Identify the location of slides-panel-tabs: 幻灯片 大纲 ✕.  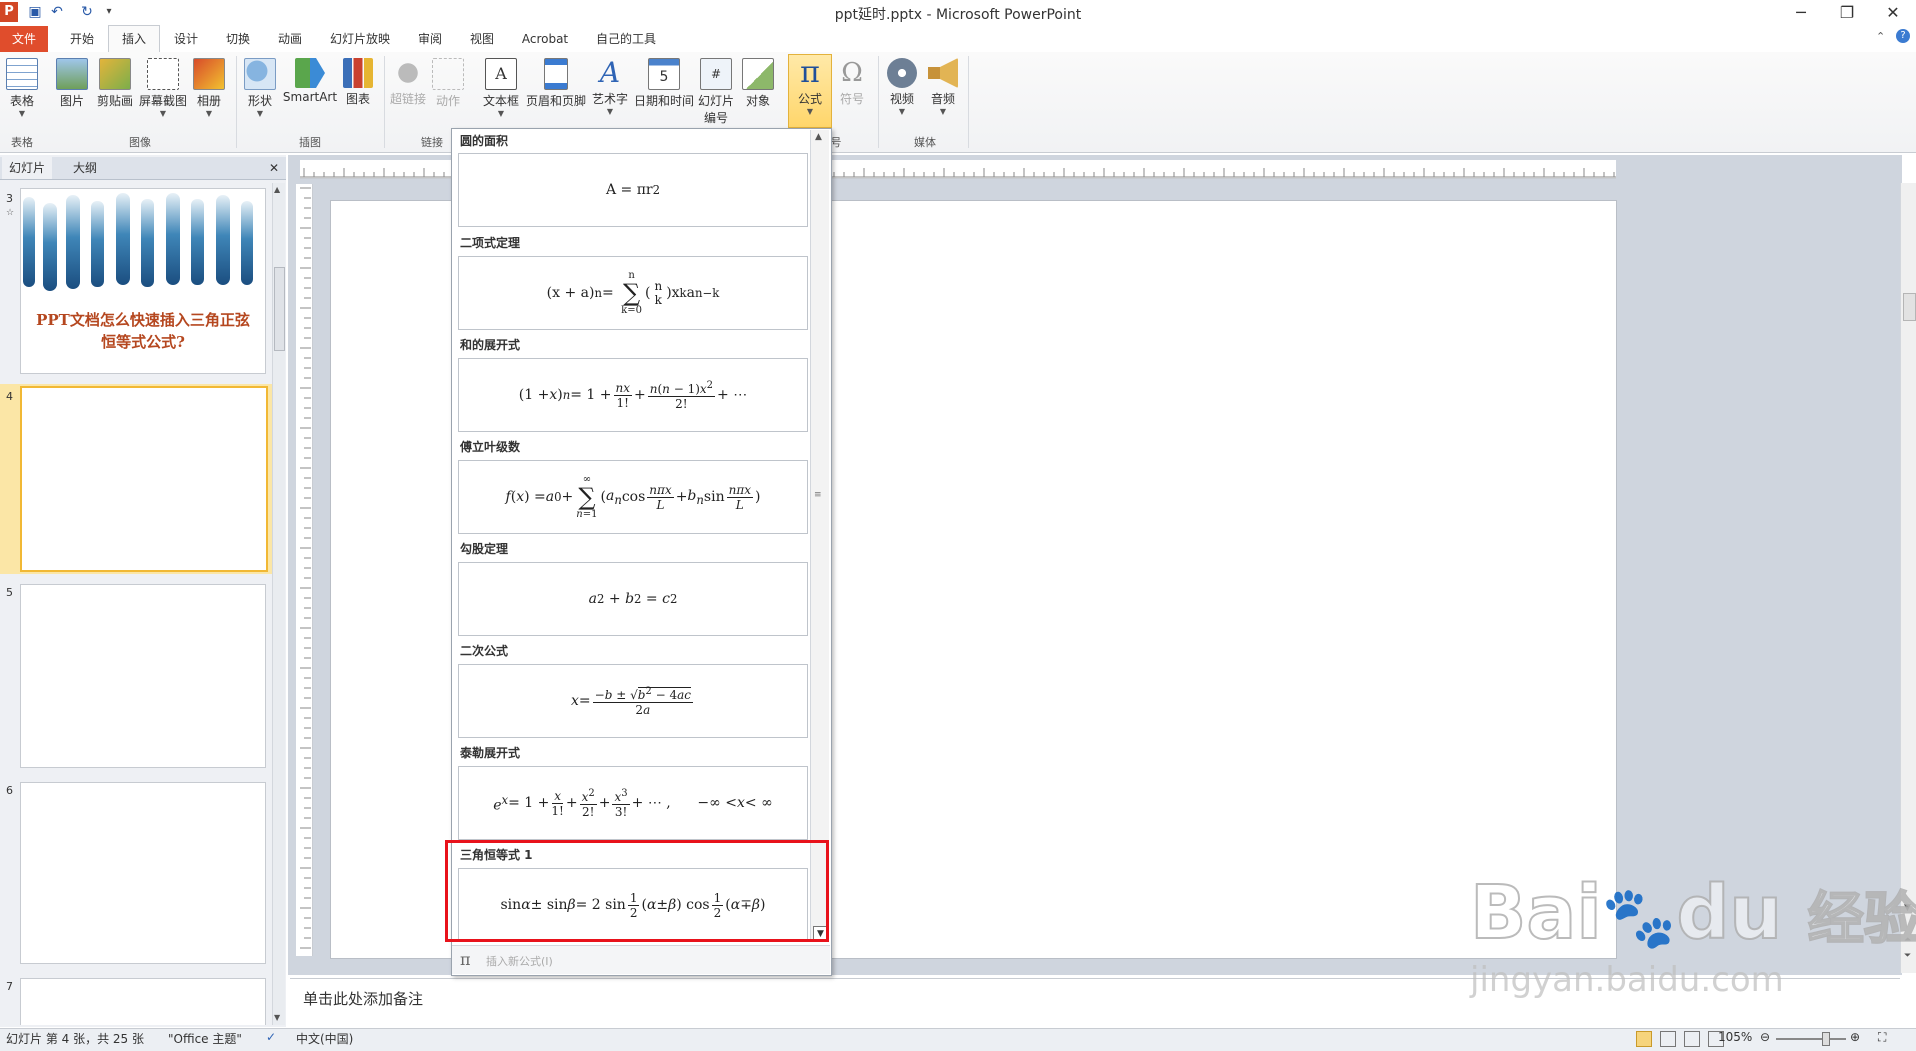
(143, 168).